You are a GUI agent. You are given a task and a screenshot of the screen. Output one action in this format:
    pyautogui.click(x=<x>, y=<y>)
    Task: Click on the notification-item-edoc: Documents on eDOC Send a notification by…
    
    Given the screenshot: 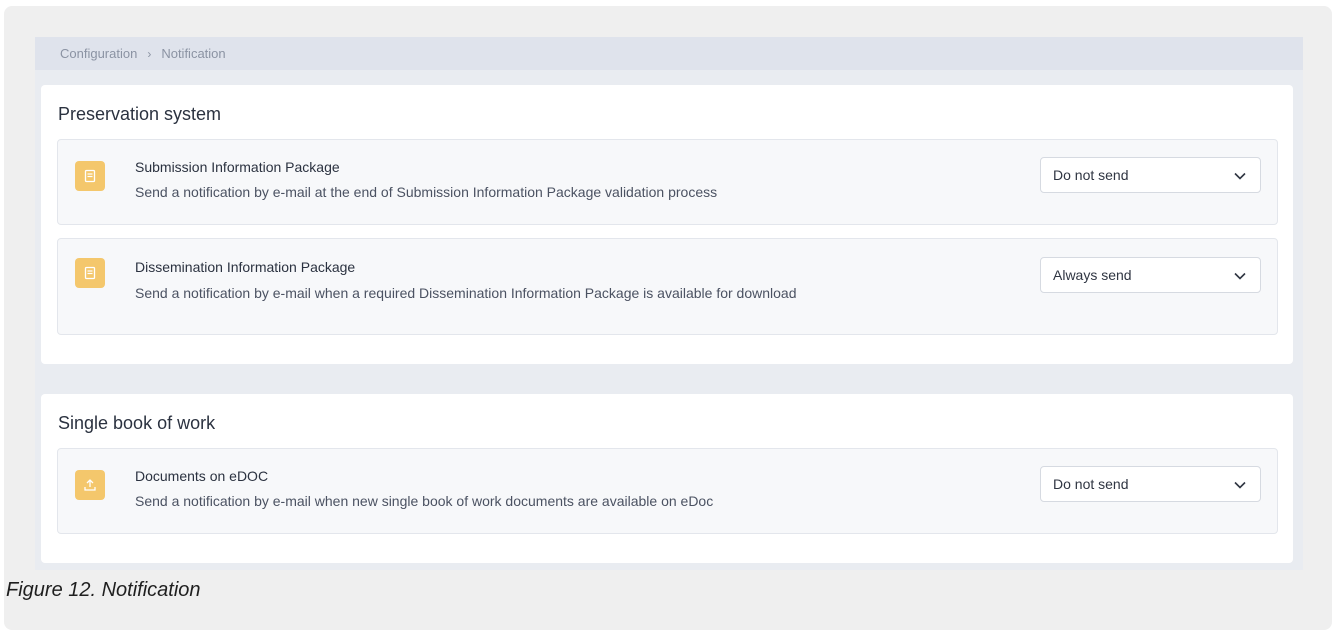 What is the action you would take?
    pyautogui.click(x=667, y=491)
    